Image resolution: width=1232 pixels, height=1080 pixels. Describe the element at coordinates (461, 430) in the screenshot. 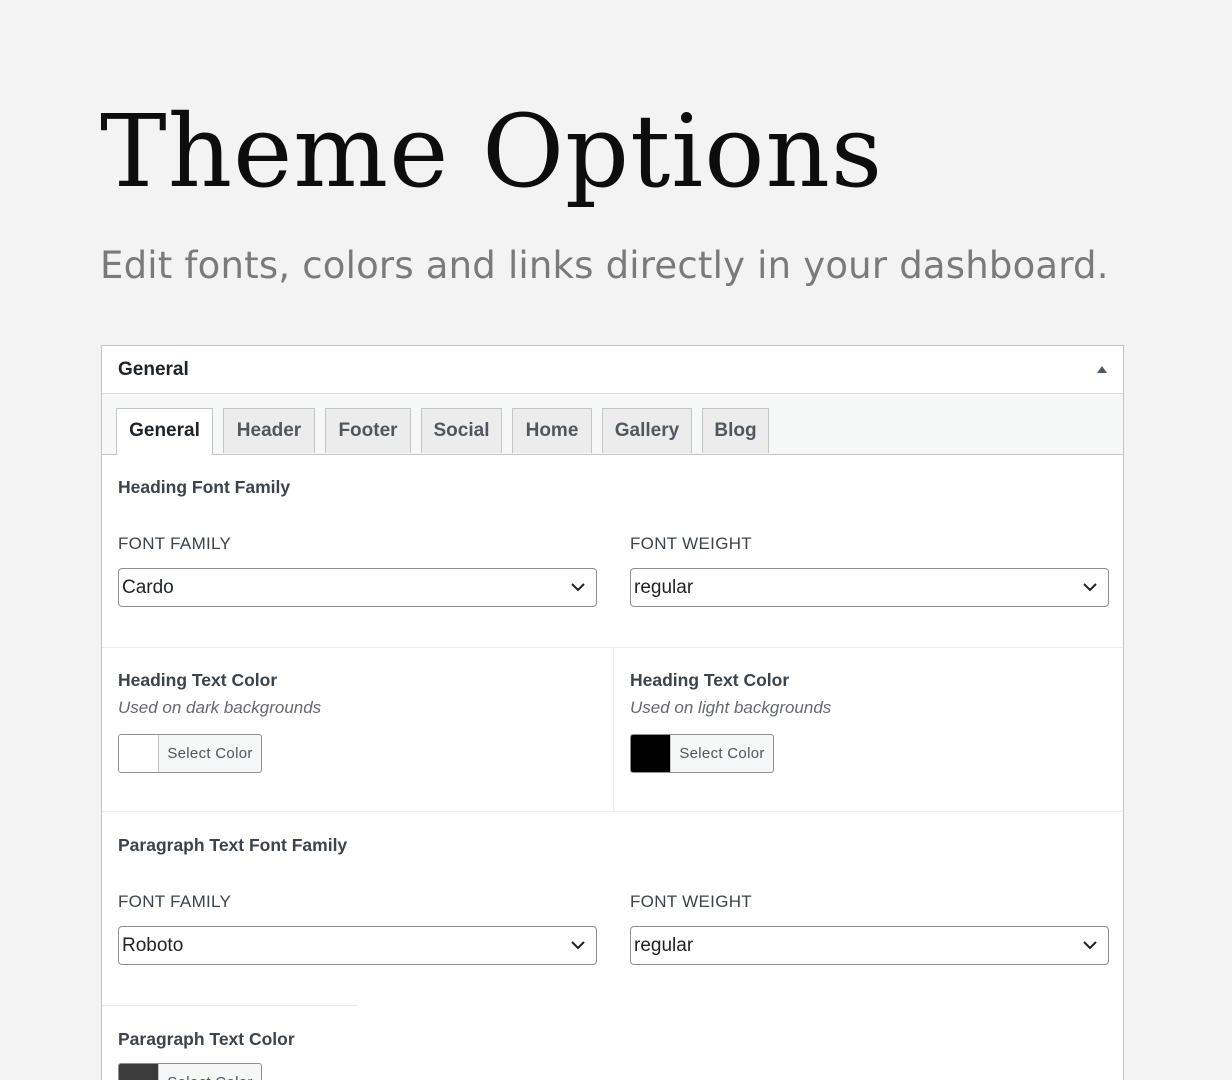

I see `tab-social: Social` at that location.